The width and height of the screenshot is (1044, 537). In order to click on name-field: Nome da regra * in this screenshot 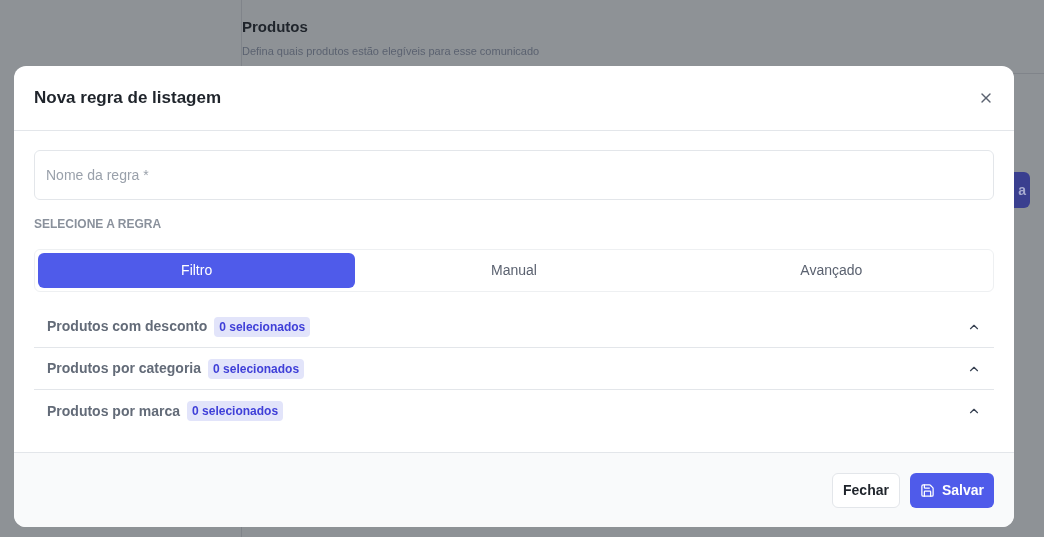, I will do `click(514, 175)`.